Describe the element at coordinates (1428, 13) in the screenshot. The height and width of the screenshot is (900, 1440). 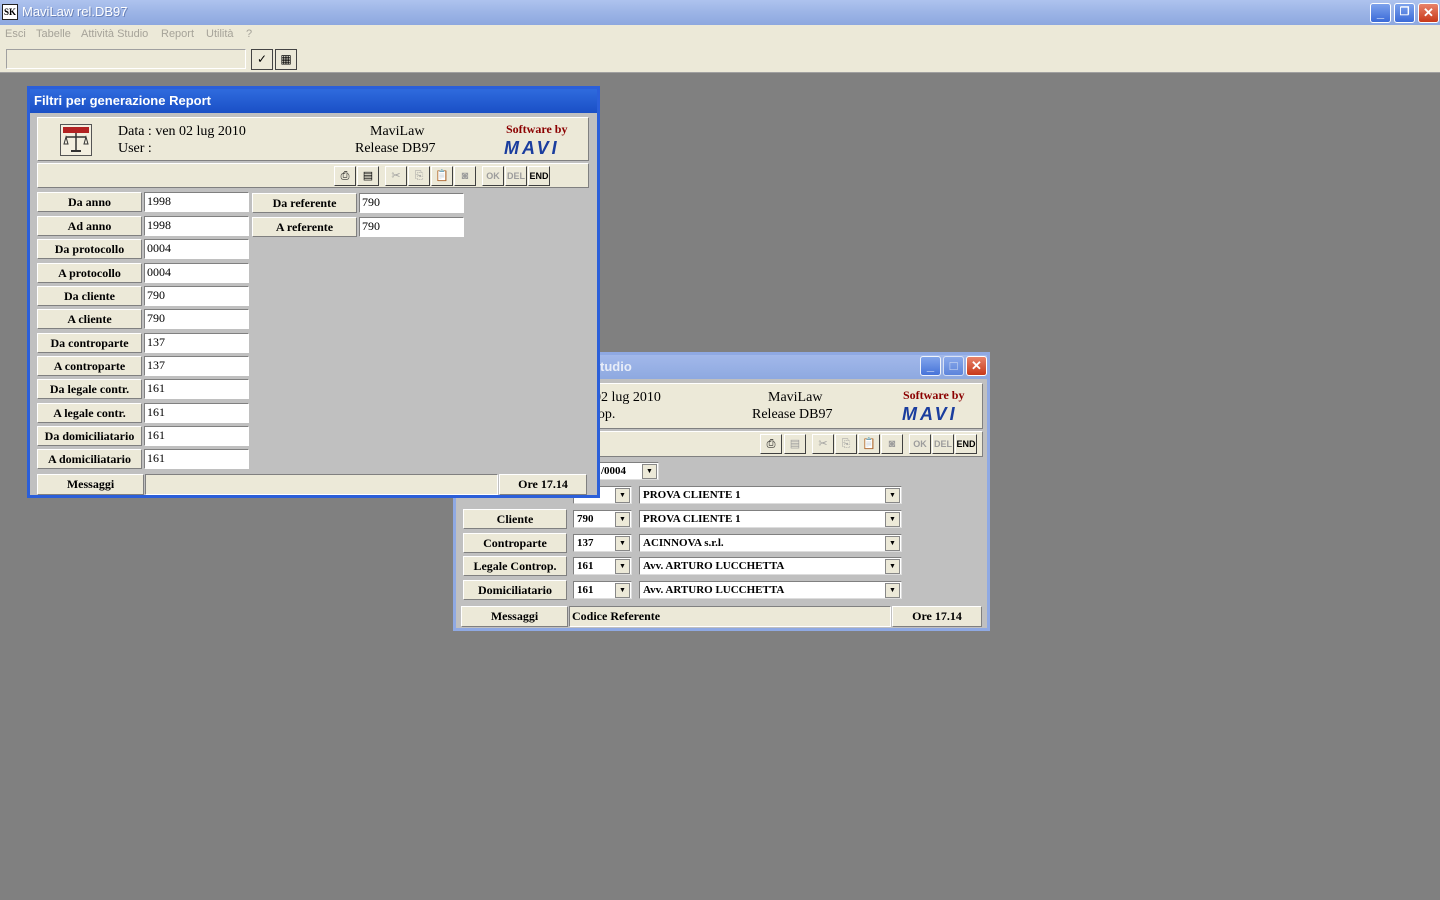
I see `close-button: ✕` at that location.